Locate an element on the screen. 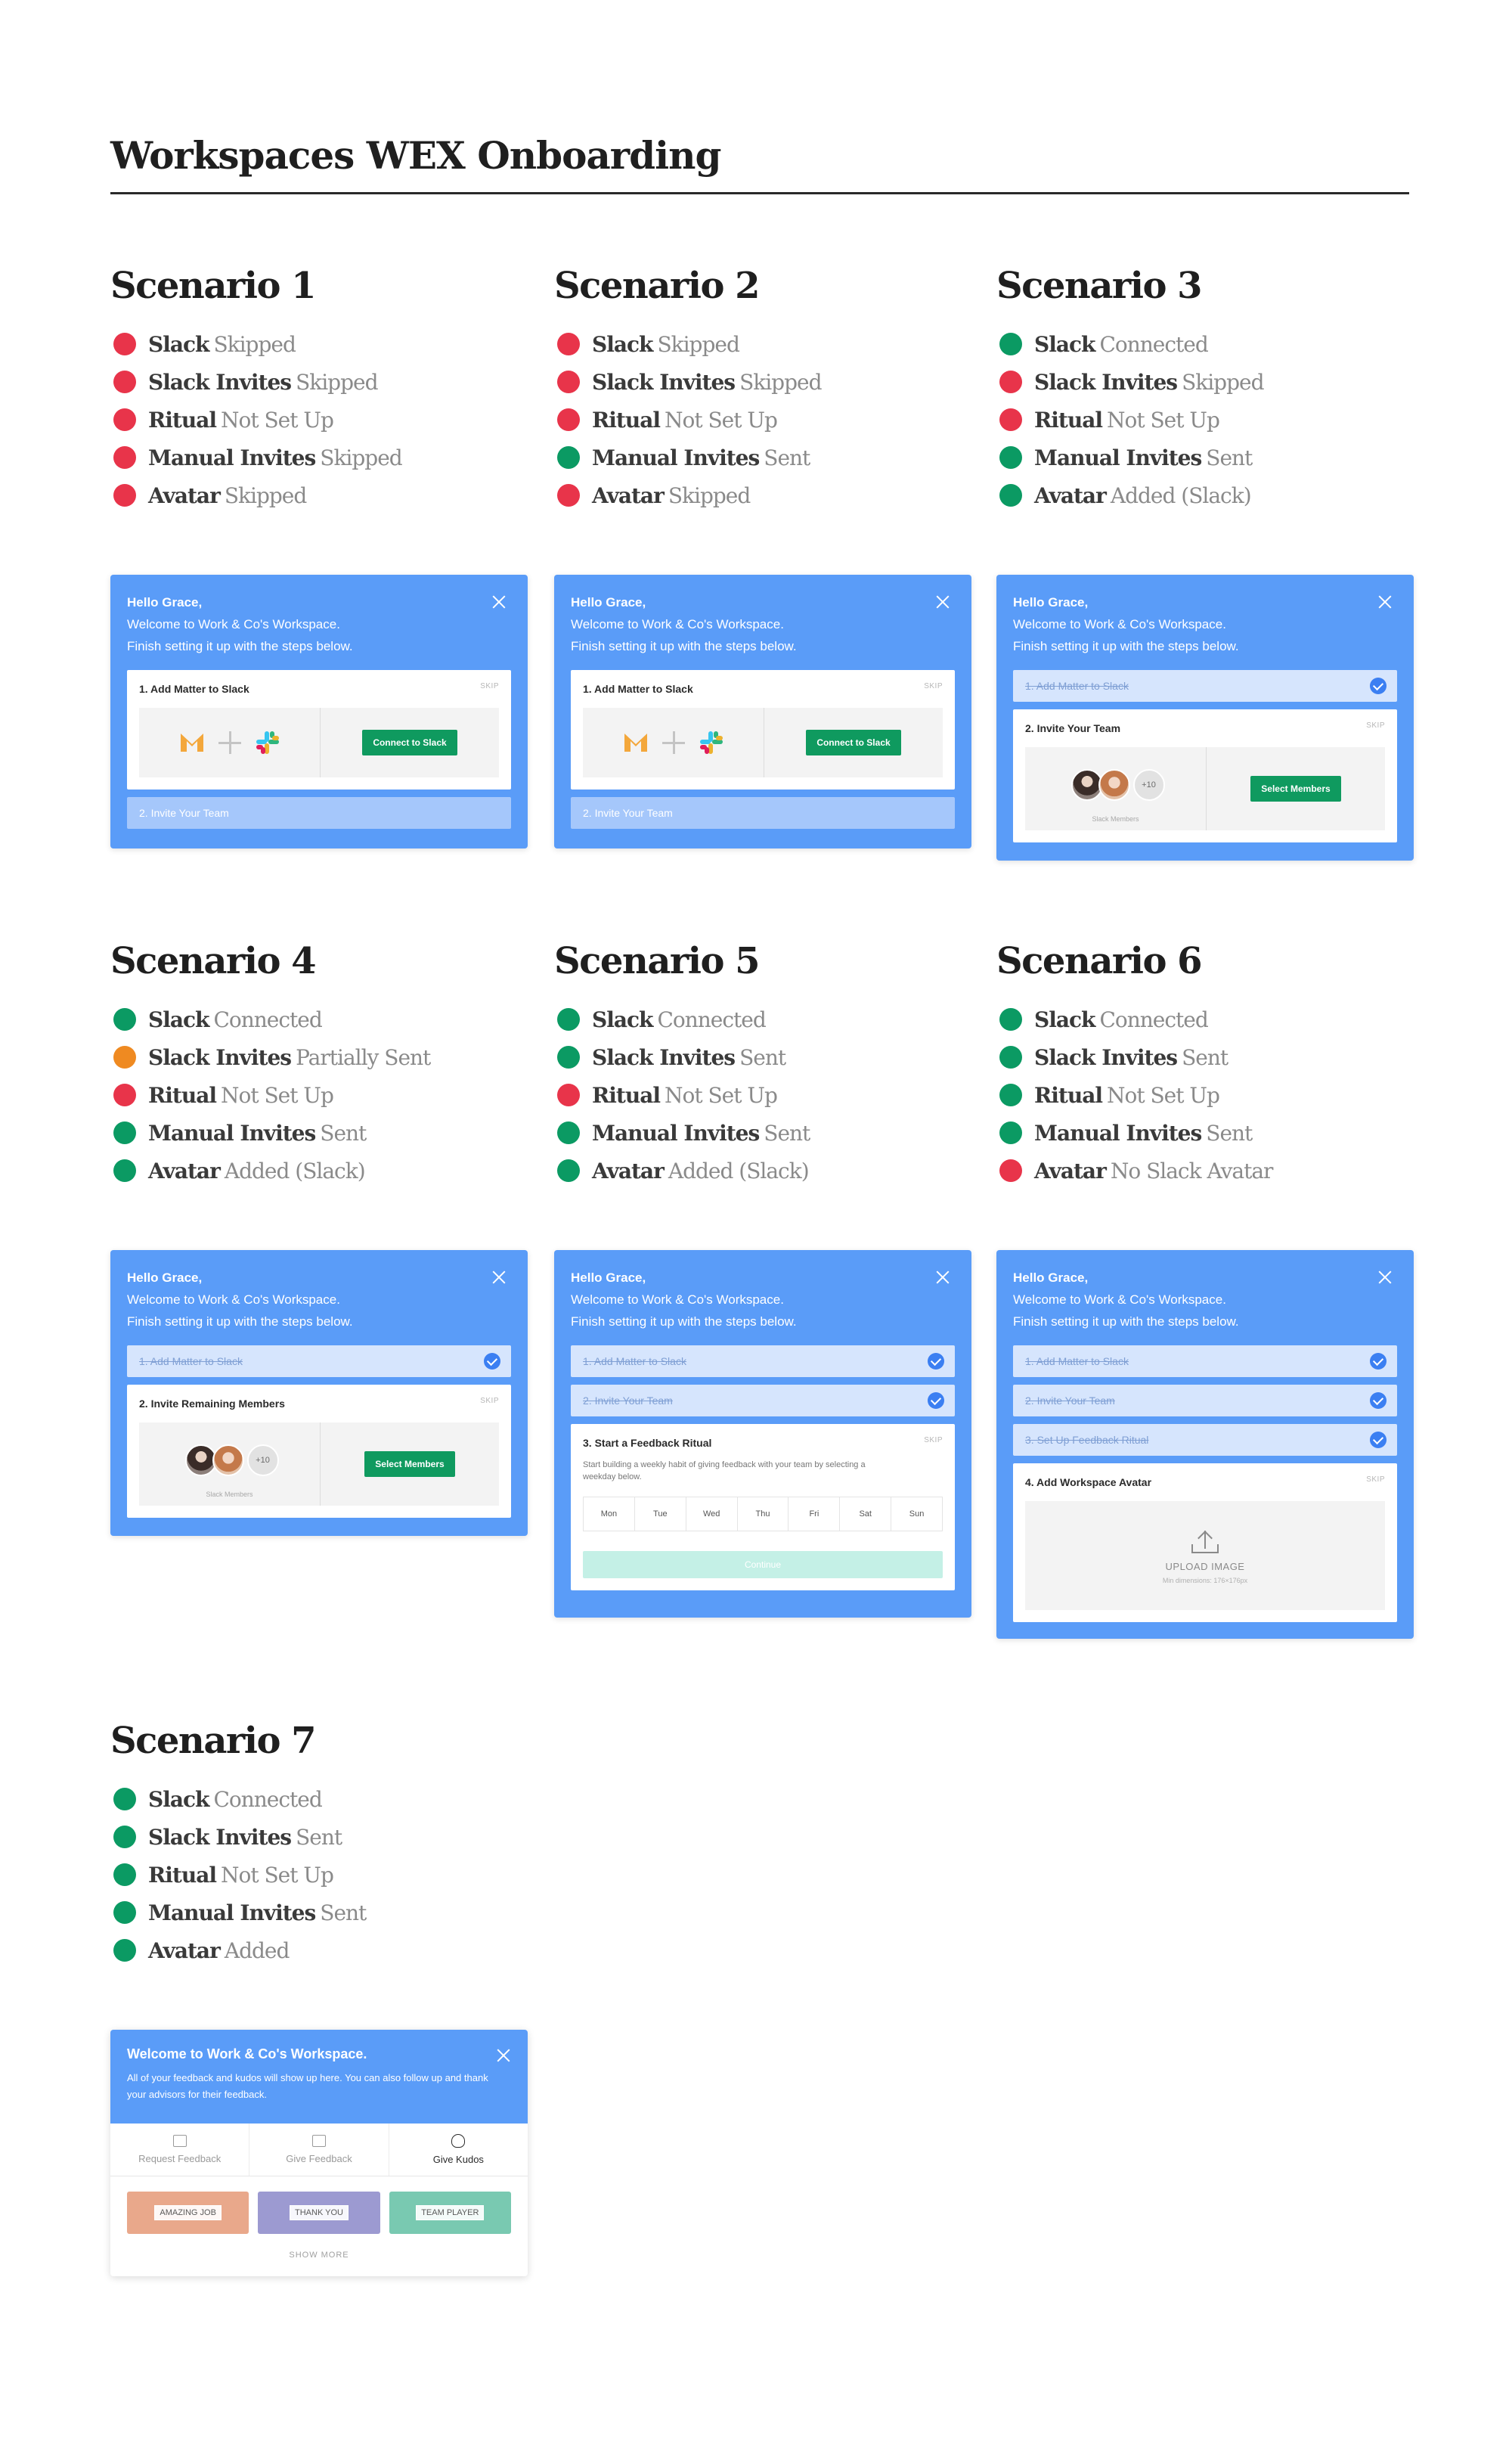 Image resolution: width=1512 pixels, height=2457 pixels. avatar is located at coordinates (228, 1460).